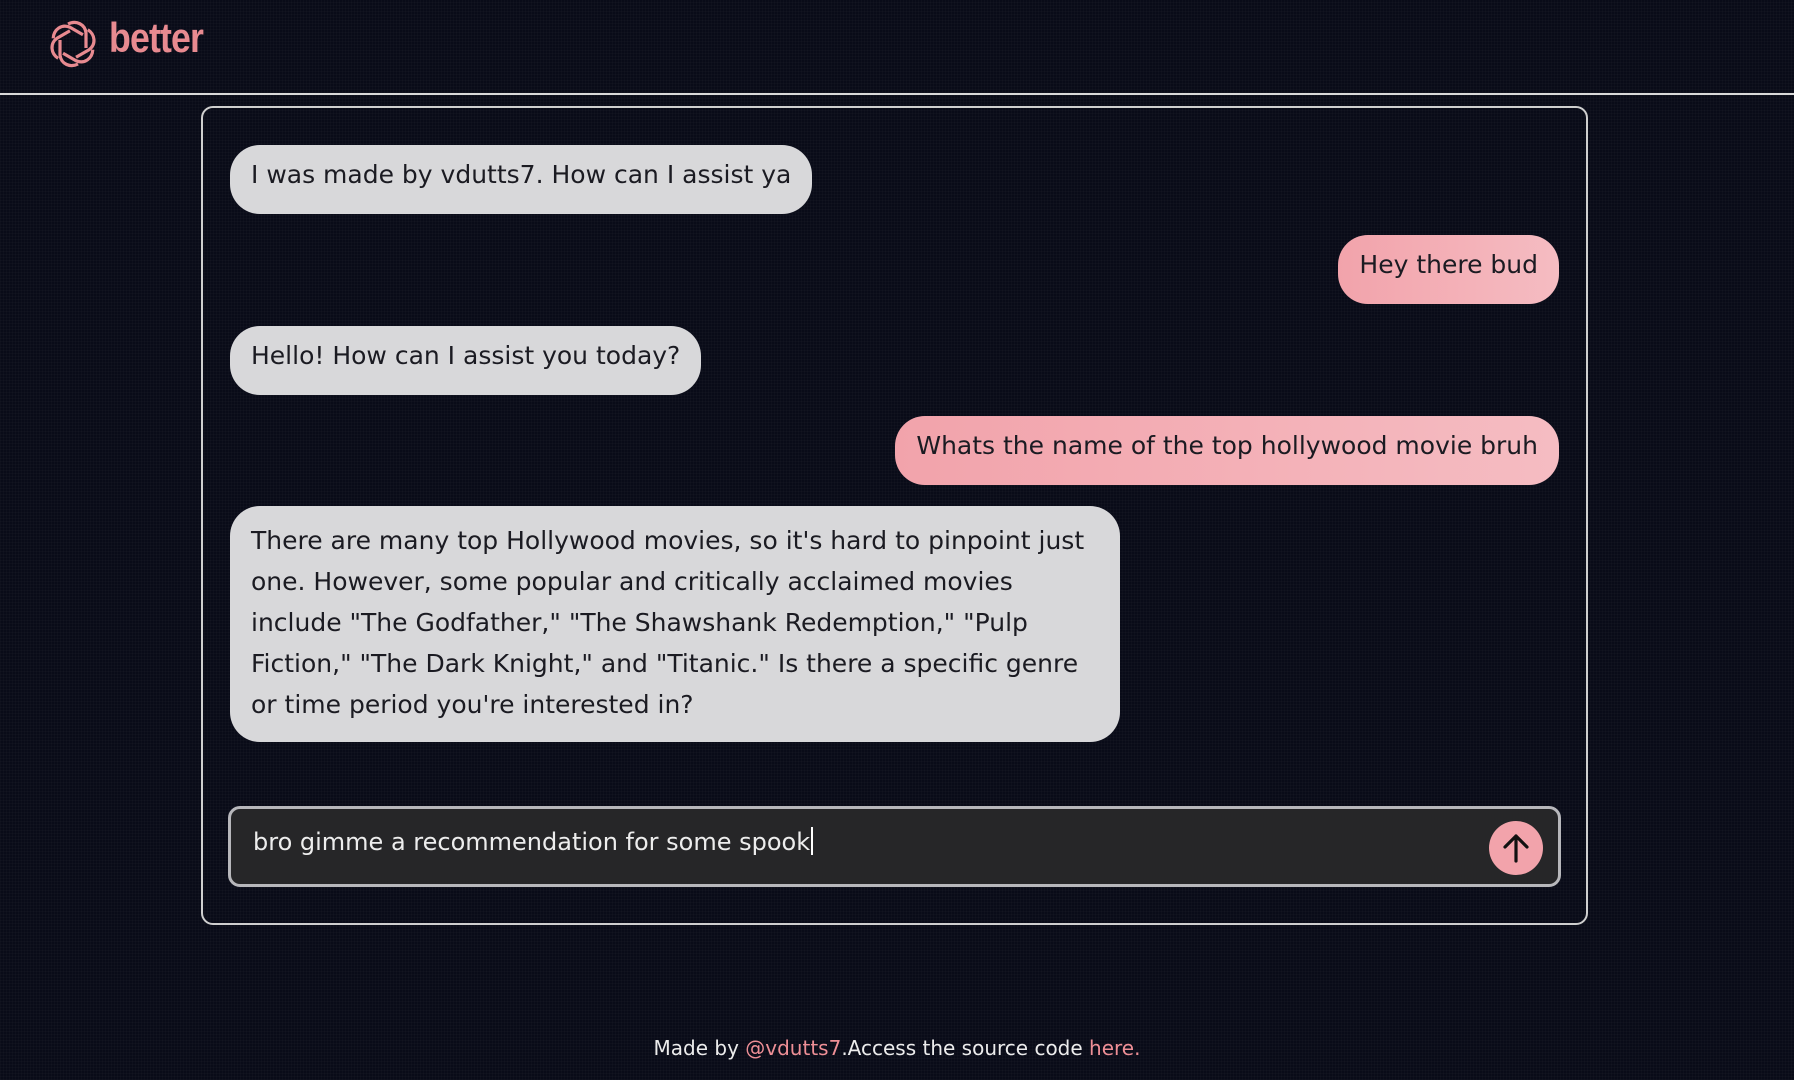 The image size is (1794, 1080). Describe the element at coordinates (1137, 1048) in the screenshot. I see `footer-suffix: .` at that location.